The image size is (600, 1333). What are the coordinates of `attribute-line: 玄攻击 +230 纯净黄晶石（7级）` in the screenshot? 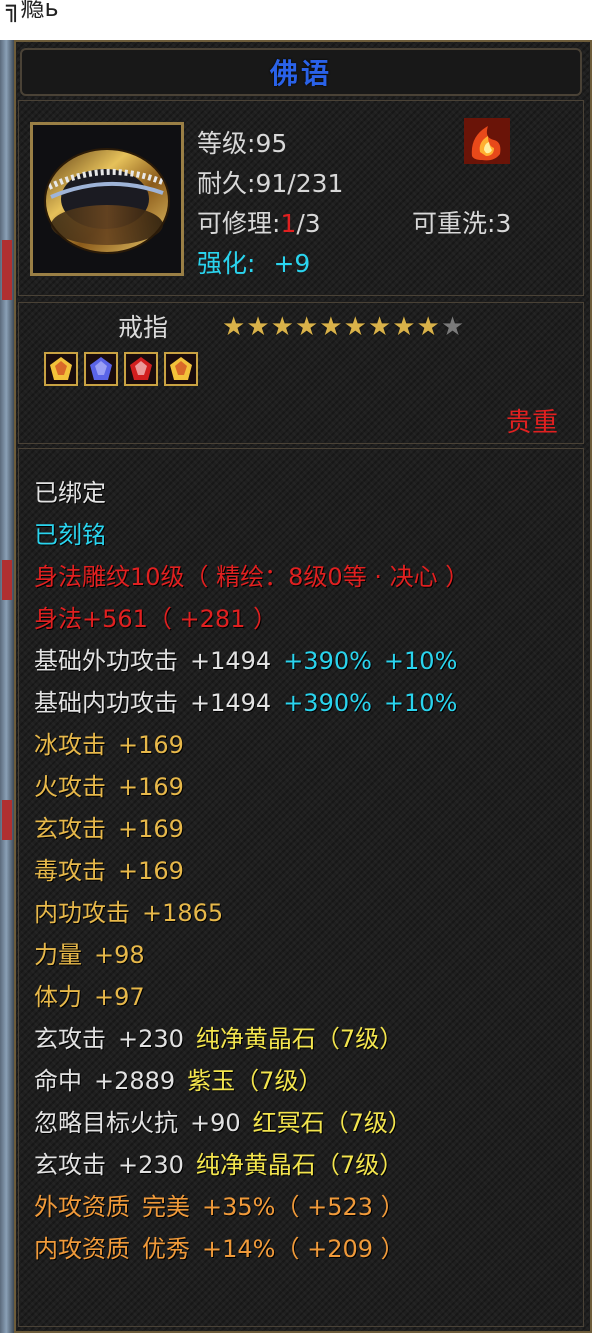 It's located at (257, 1039).